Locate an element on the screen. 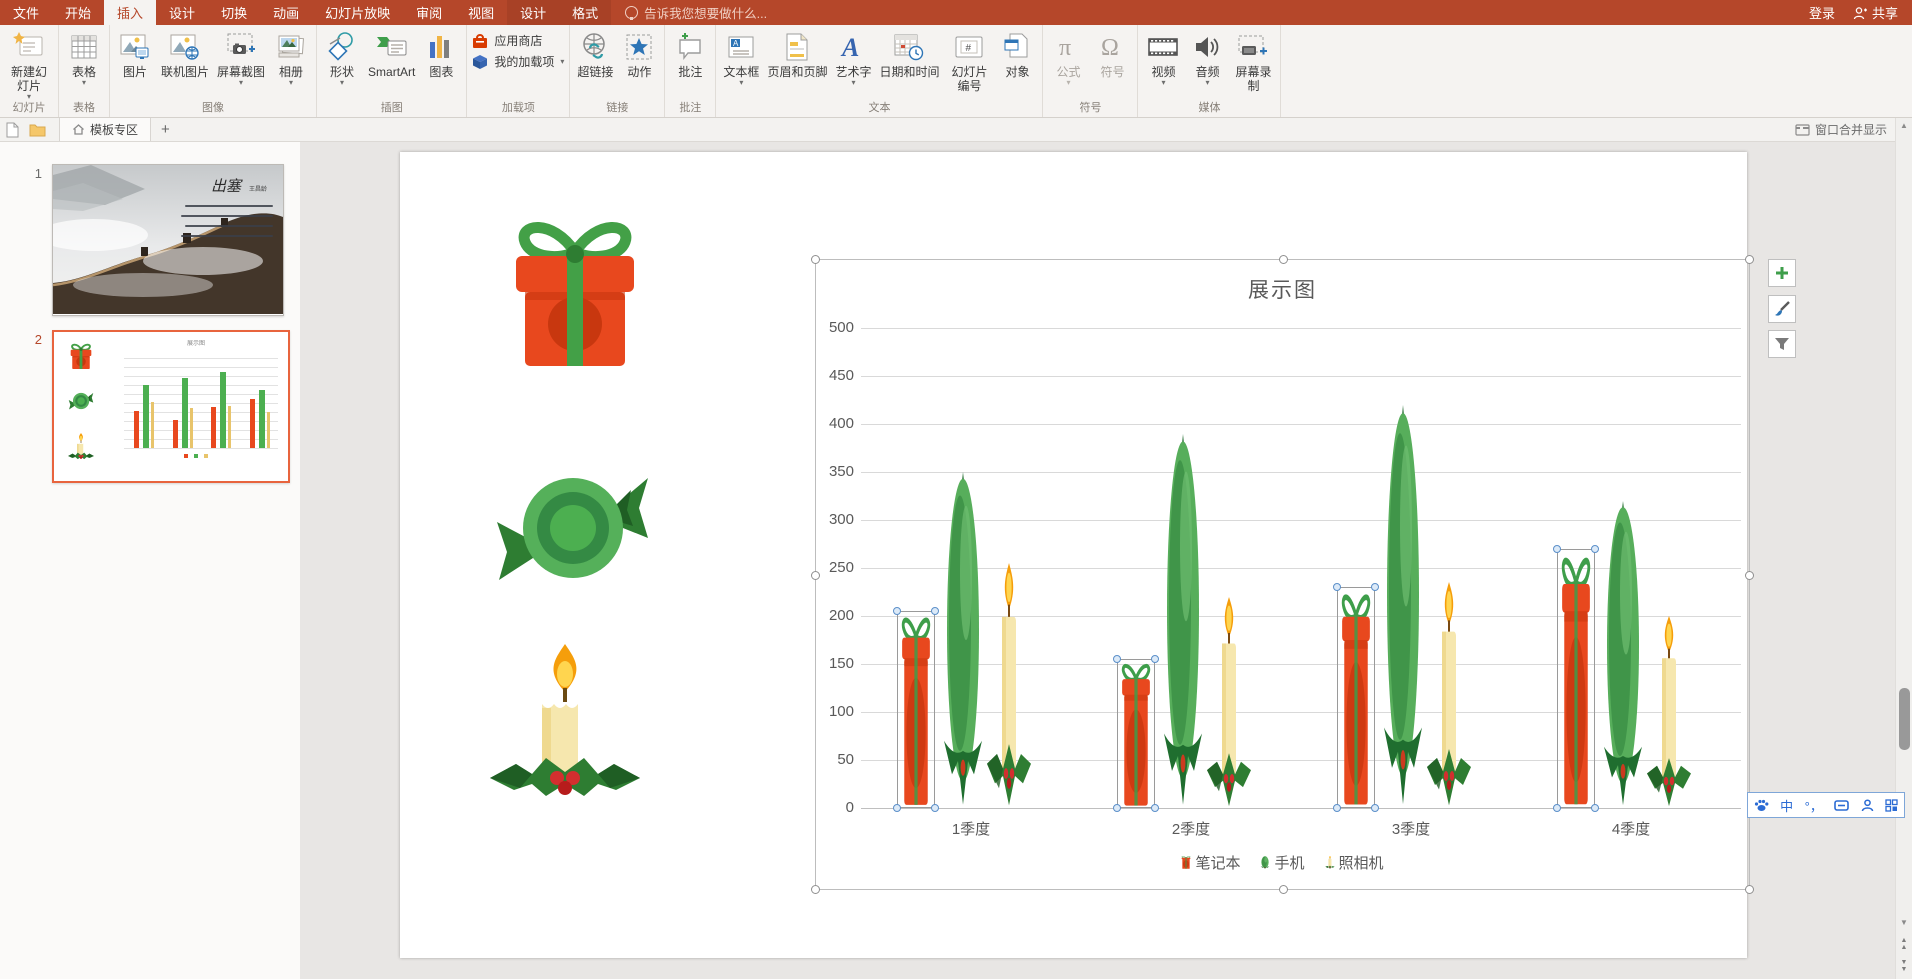 This screenshot has width=1912, height=979. online-picture-button: 联机图片 is located at coordinates (185, 52).